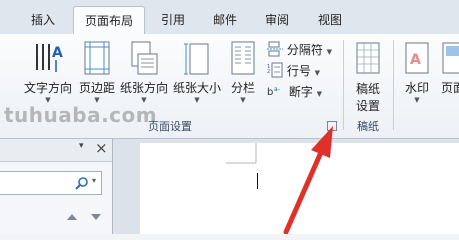  Describe the element at coordinates (277, 89) in the screenshot. I see `svg-text: a-` at that location.